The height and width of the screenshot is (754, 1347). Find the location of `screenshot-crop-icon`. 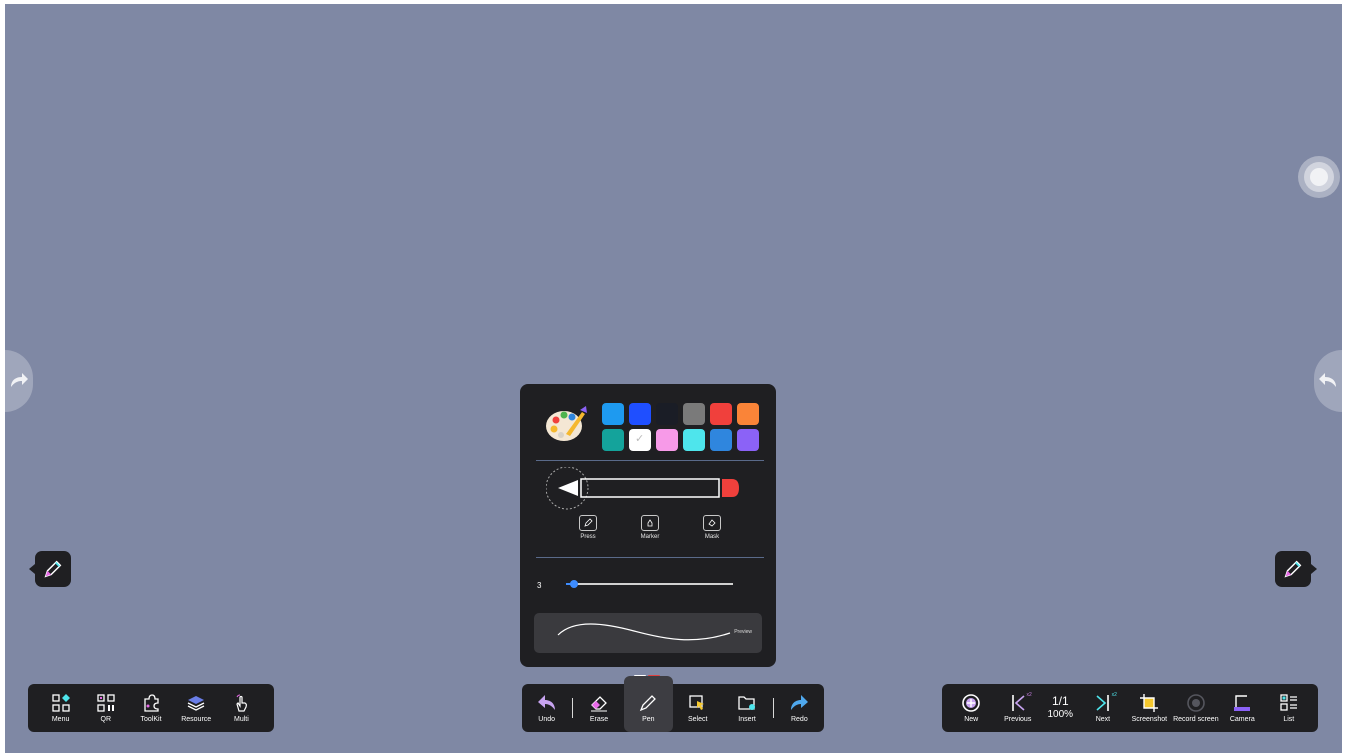

screenshot-crop-icon is located at coordinates (1149, 703).